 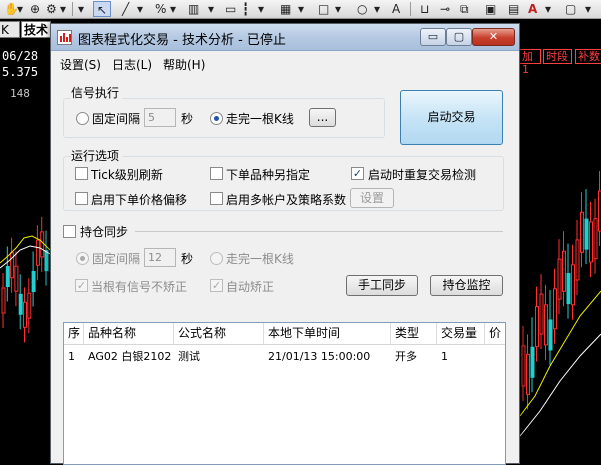 I want to click on no-correct-with-signal-checkbox: ✓, so click(x=81, y=285).